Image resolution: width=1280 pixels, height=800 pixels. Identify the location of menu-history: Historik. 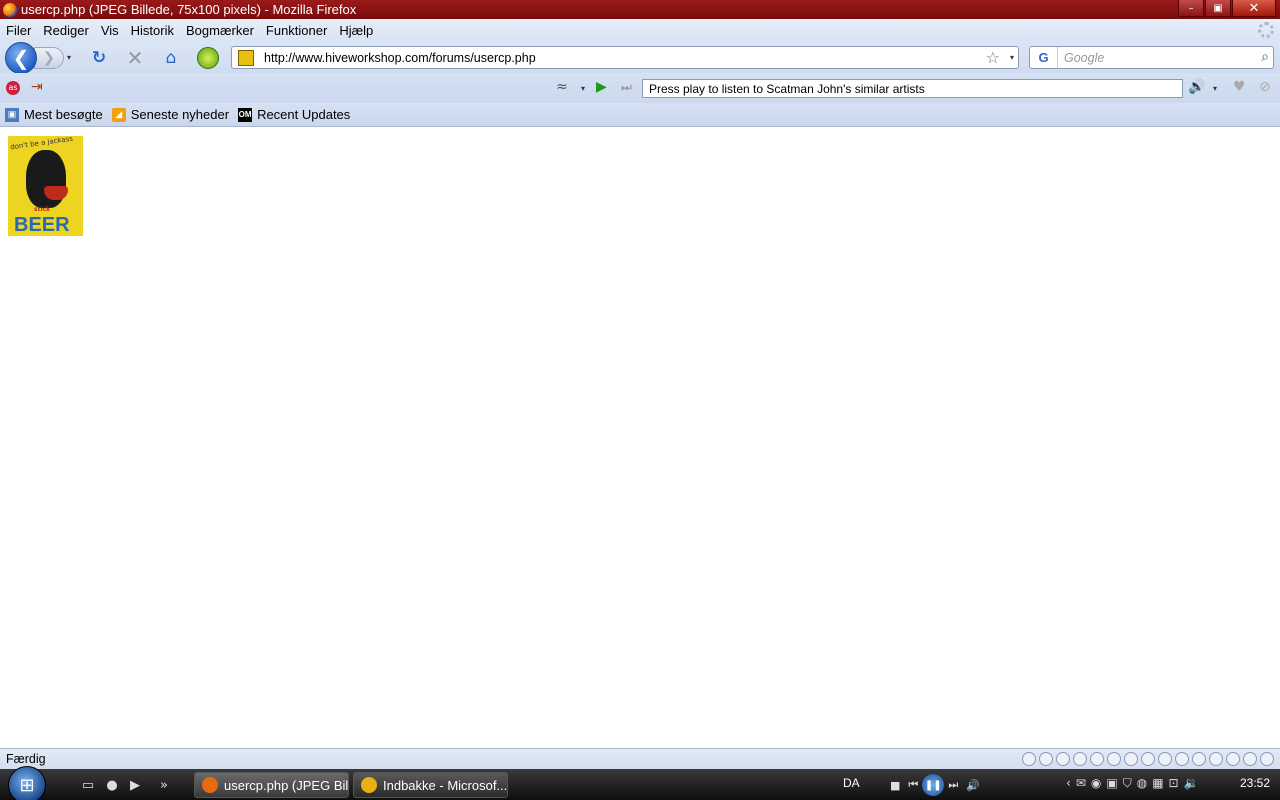
(152, 30).